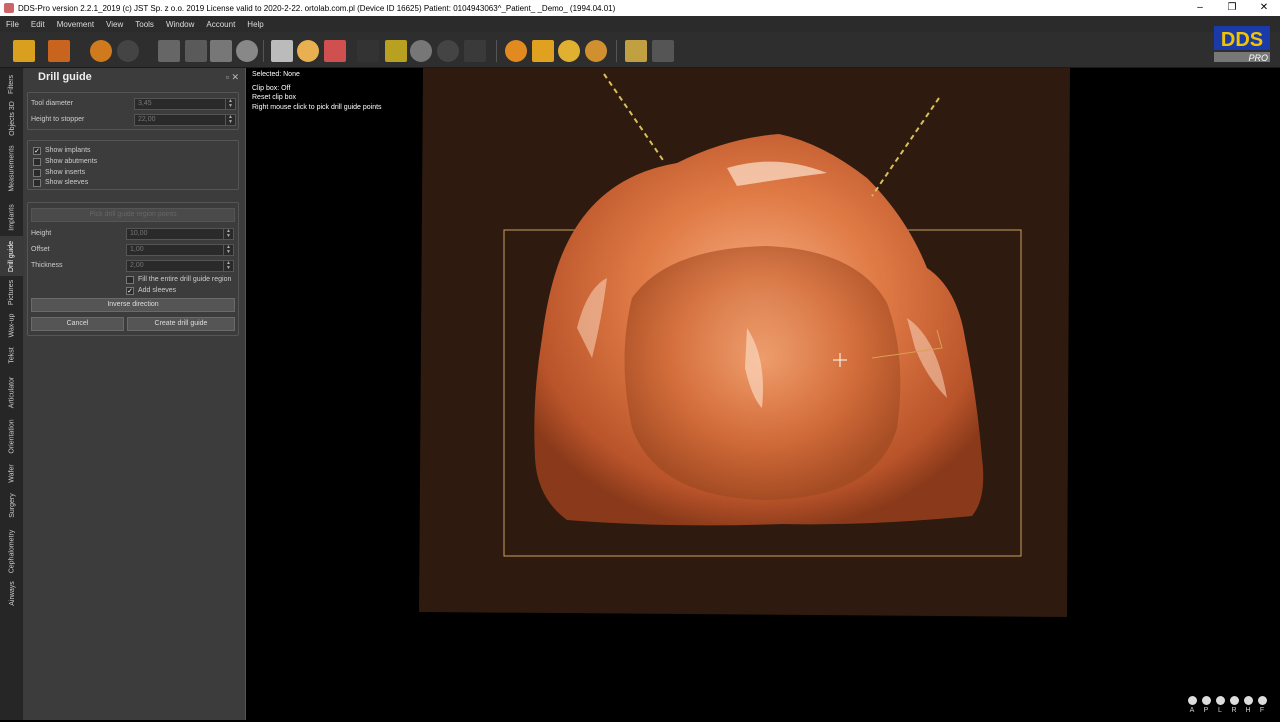 The width and height of the screenshot is (1280, 722). Describe the element at coordinates (133, 305) in the screenshot. I see `inverse-direction-button: Inverse direction` at that location.